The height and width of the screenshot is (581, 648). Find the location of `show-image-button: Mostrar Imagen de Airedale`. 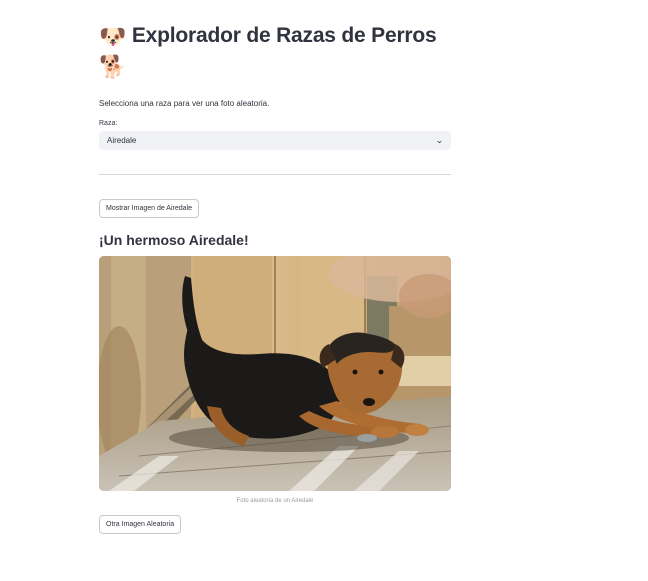

show-image-button: Mostrar Imagen de Airedale is located at coordinates (149, 208).